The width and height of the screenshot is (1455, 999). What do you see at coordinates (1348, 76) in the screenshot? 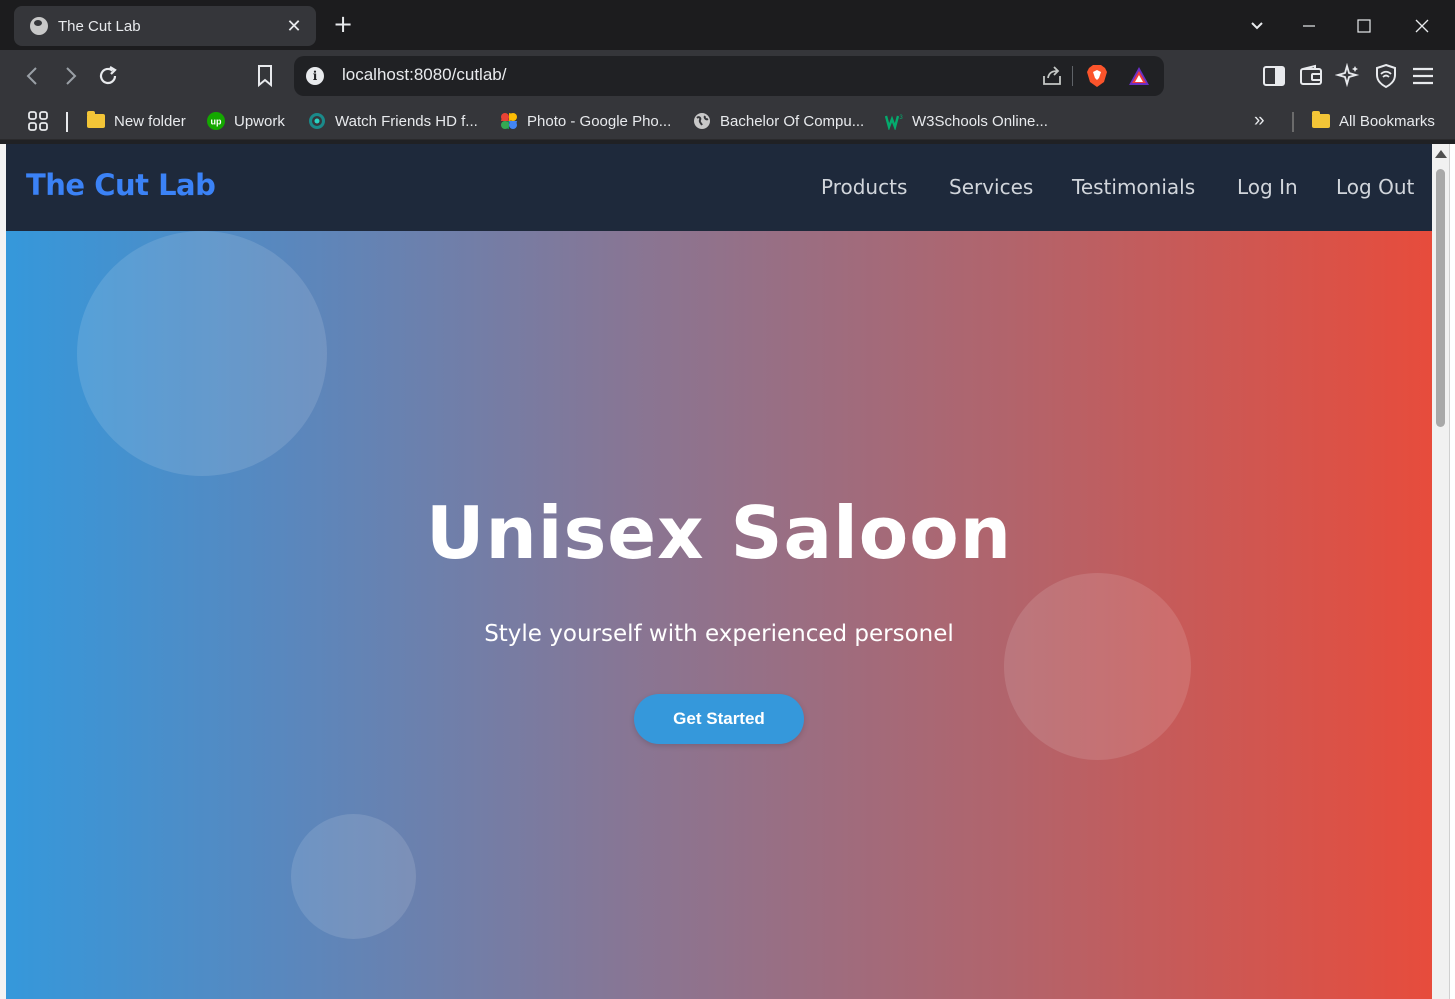
I see `leo-ai-icon` at bounding box center [1348, 76].